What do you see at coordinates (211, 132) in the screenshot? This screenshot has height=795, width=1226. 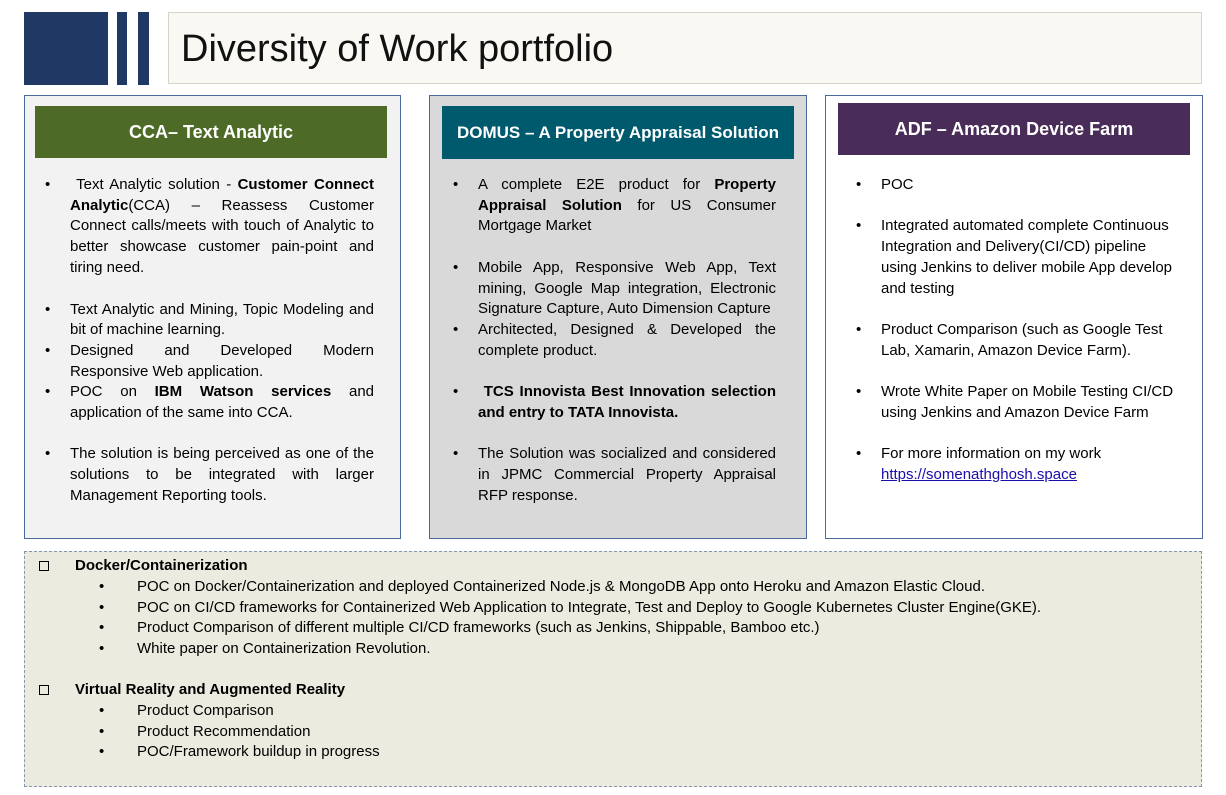 I see `cca-header: CCA– Text Analytic` at bounding box center [211, 132].